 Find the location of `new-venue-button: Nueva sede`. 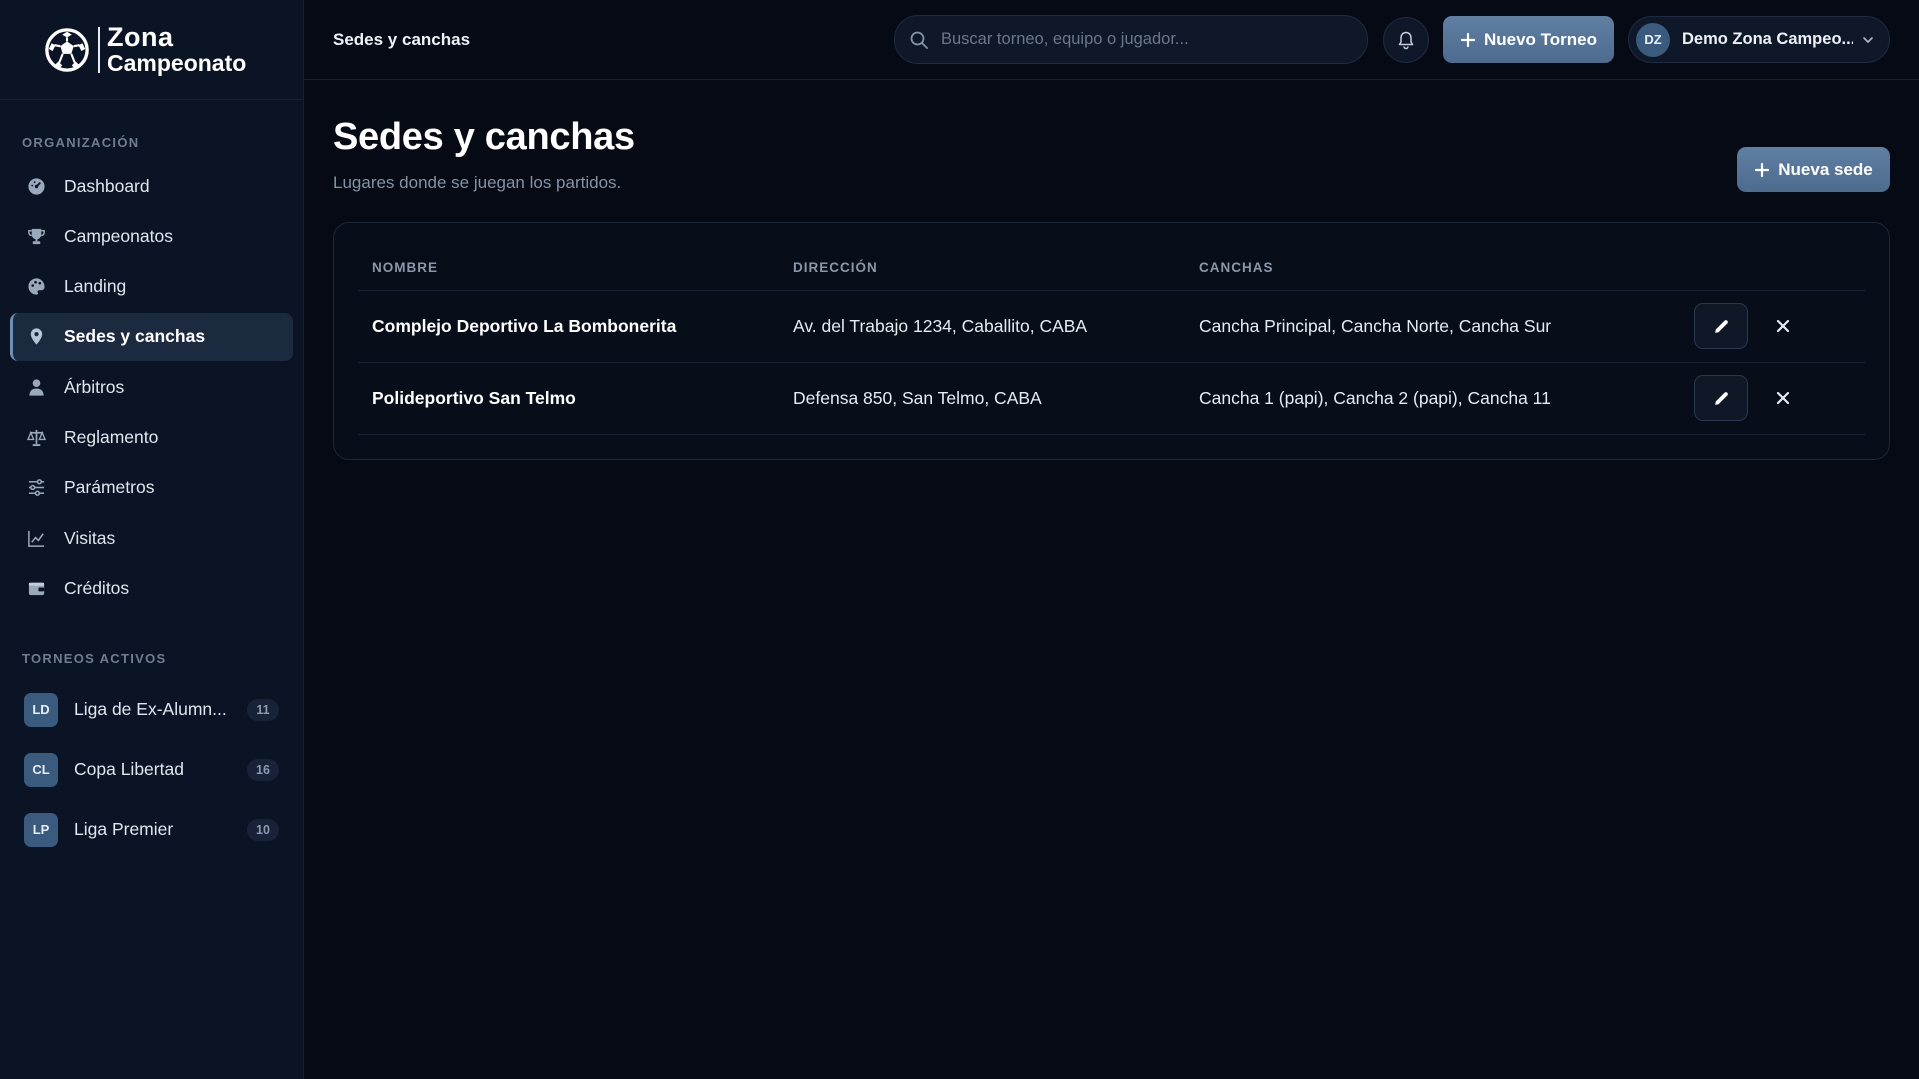

new-venue-button: Nueva sede is located at coordinates (1813, 169).